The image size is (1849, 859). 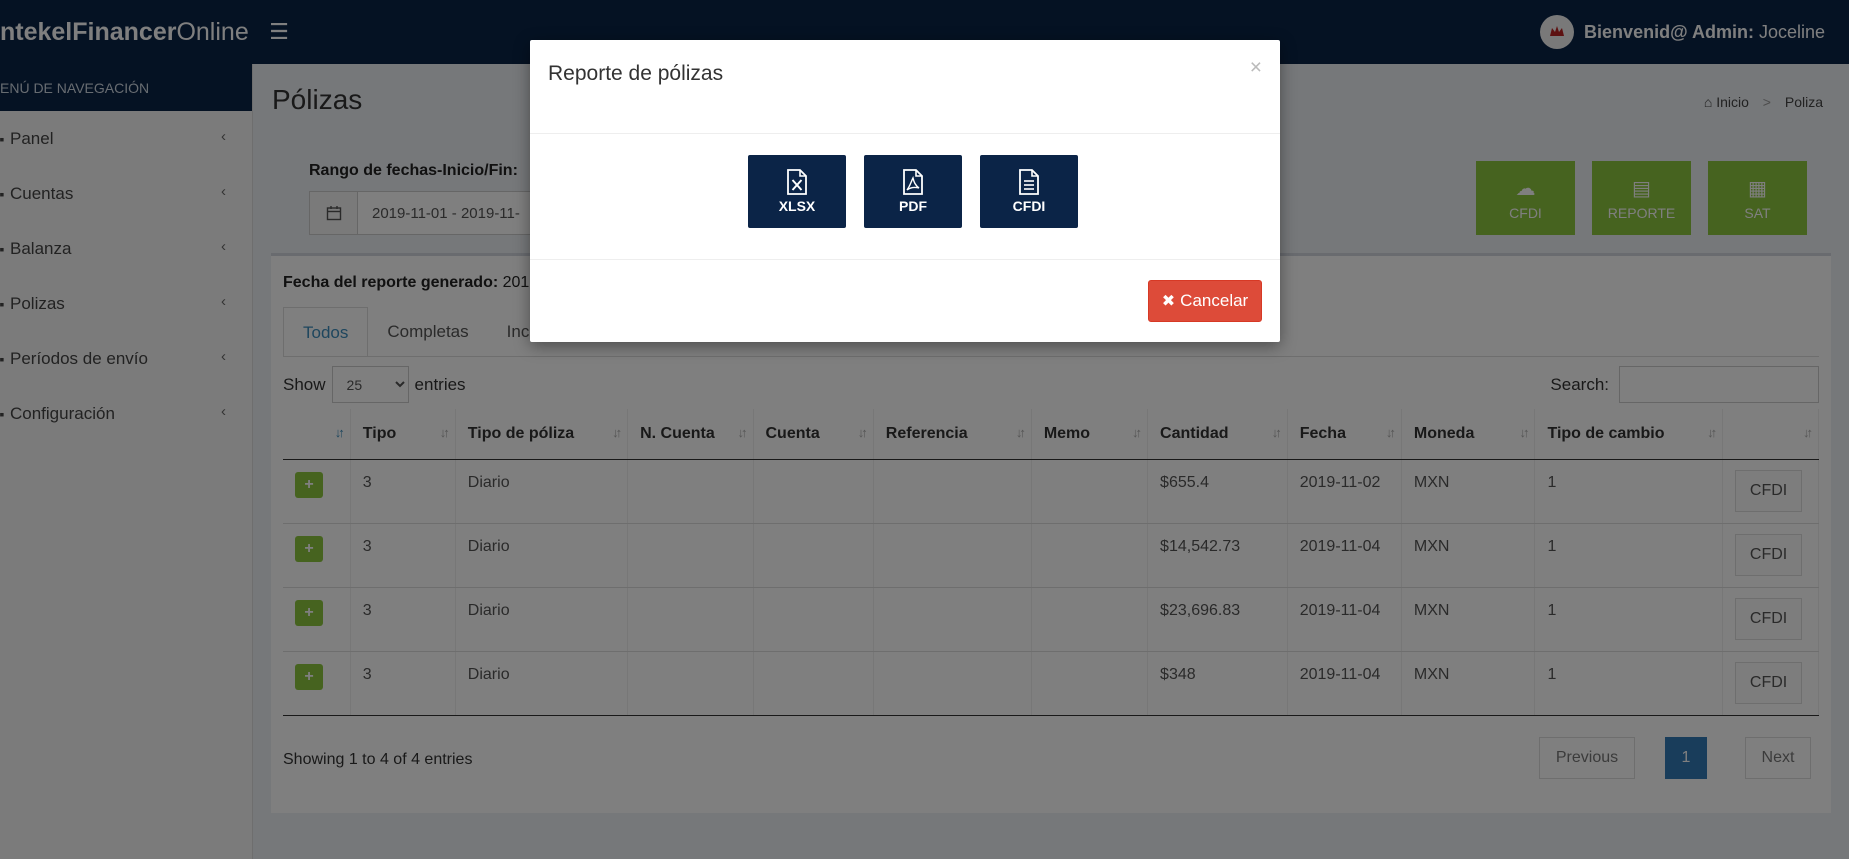 I want to click on cancel-button: ✖ Cancelar, so click(x=1205, y=301).